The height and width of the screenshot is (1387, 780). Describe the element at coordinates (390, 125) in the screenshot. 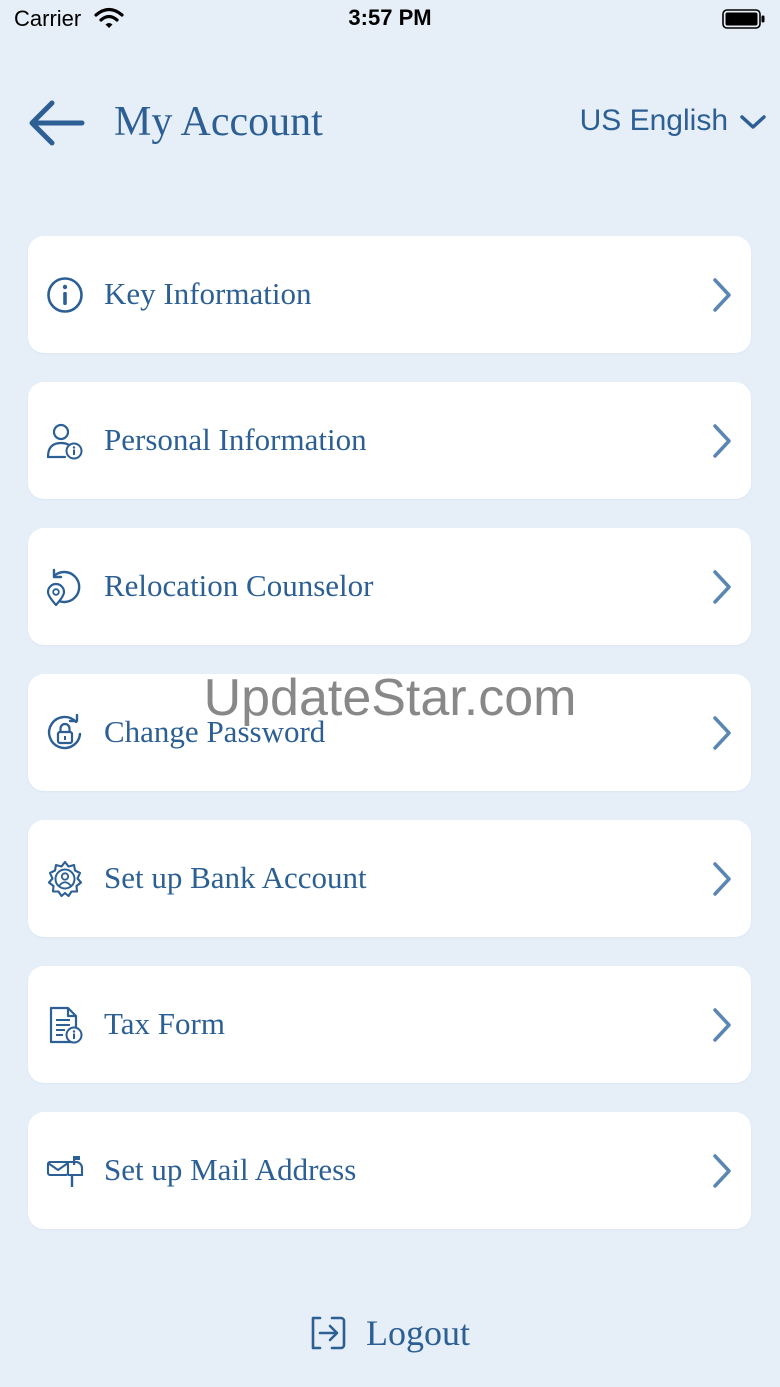

I see `header: My Account US English` at that location.